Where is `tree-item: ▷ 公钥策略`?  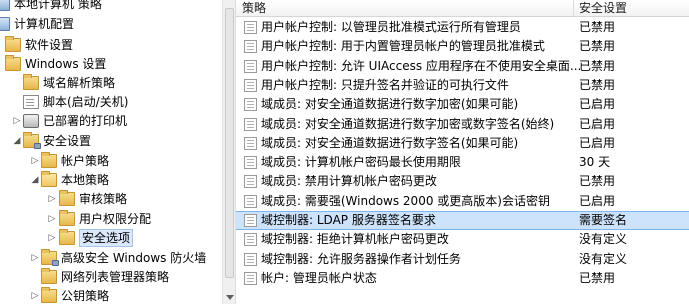
tree-item: ▷ 公钥策略 is located at coordinates (111, 295).